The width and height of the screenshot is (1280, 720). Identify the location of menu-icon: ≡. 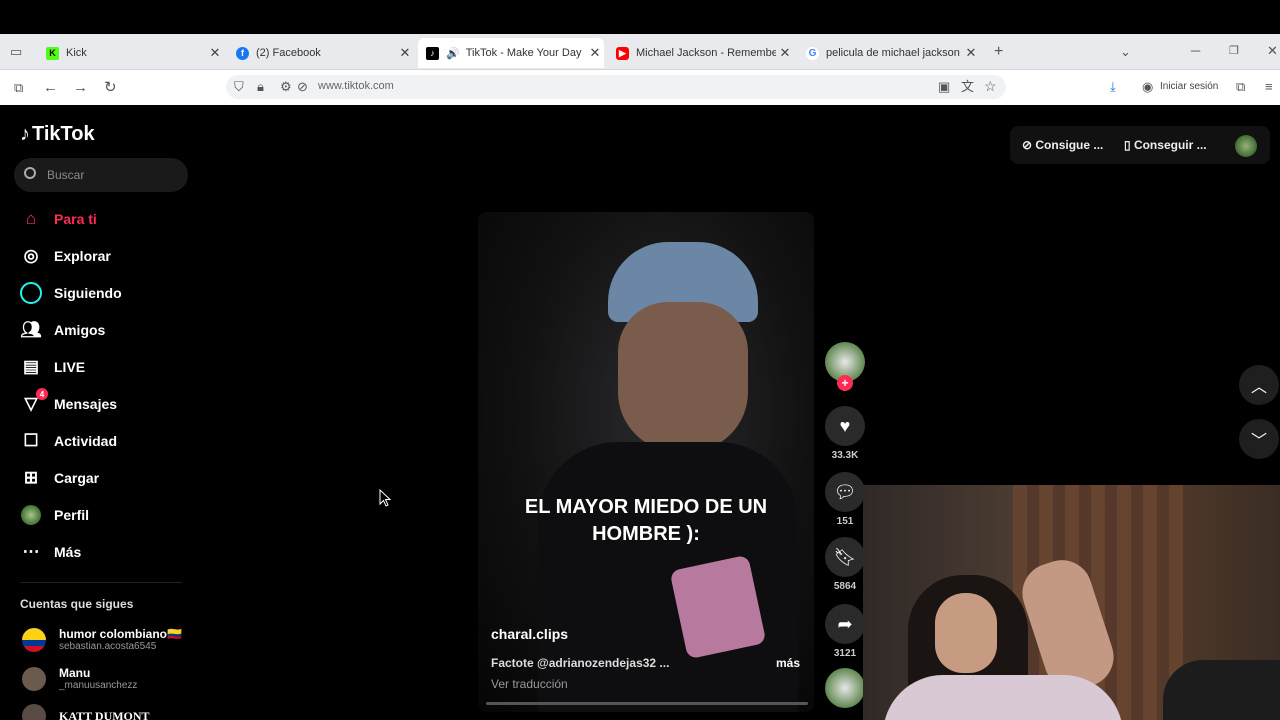
(1269, 86).